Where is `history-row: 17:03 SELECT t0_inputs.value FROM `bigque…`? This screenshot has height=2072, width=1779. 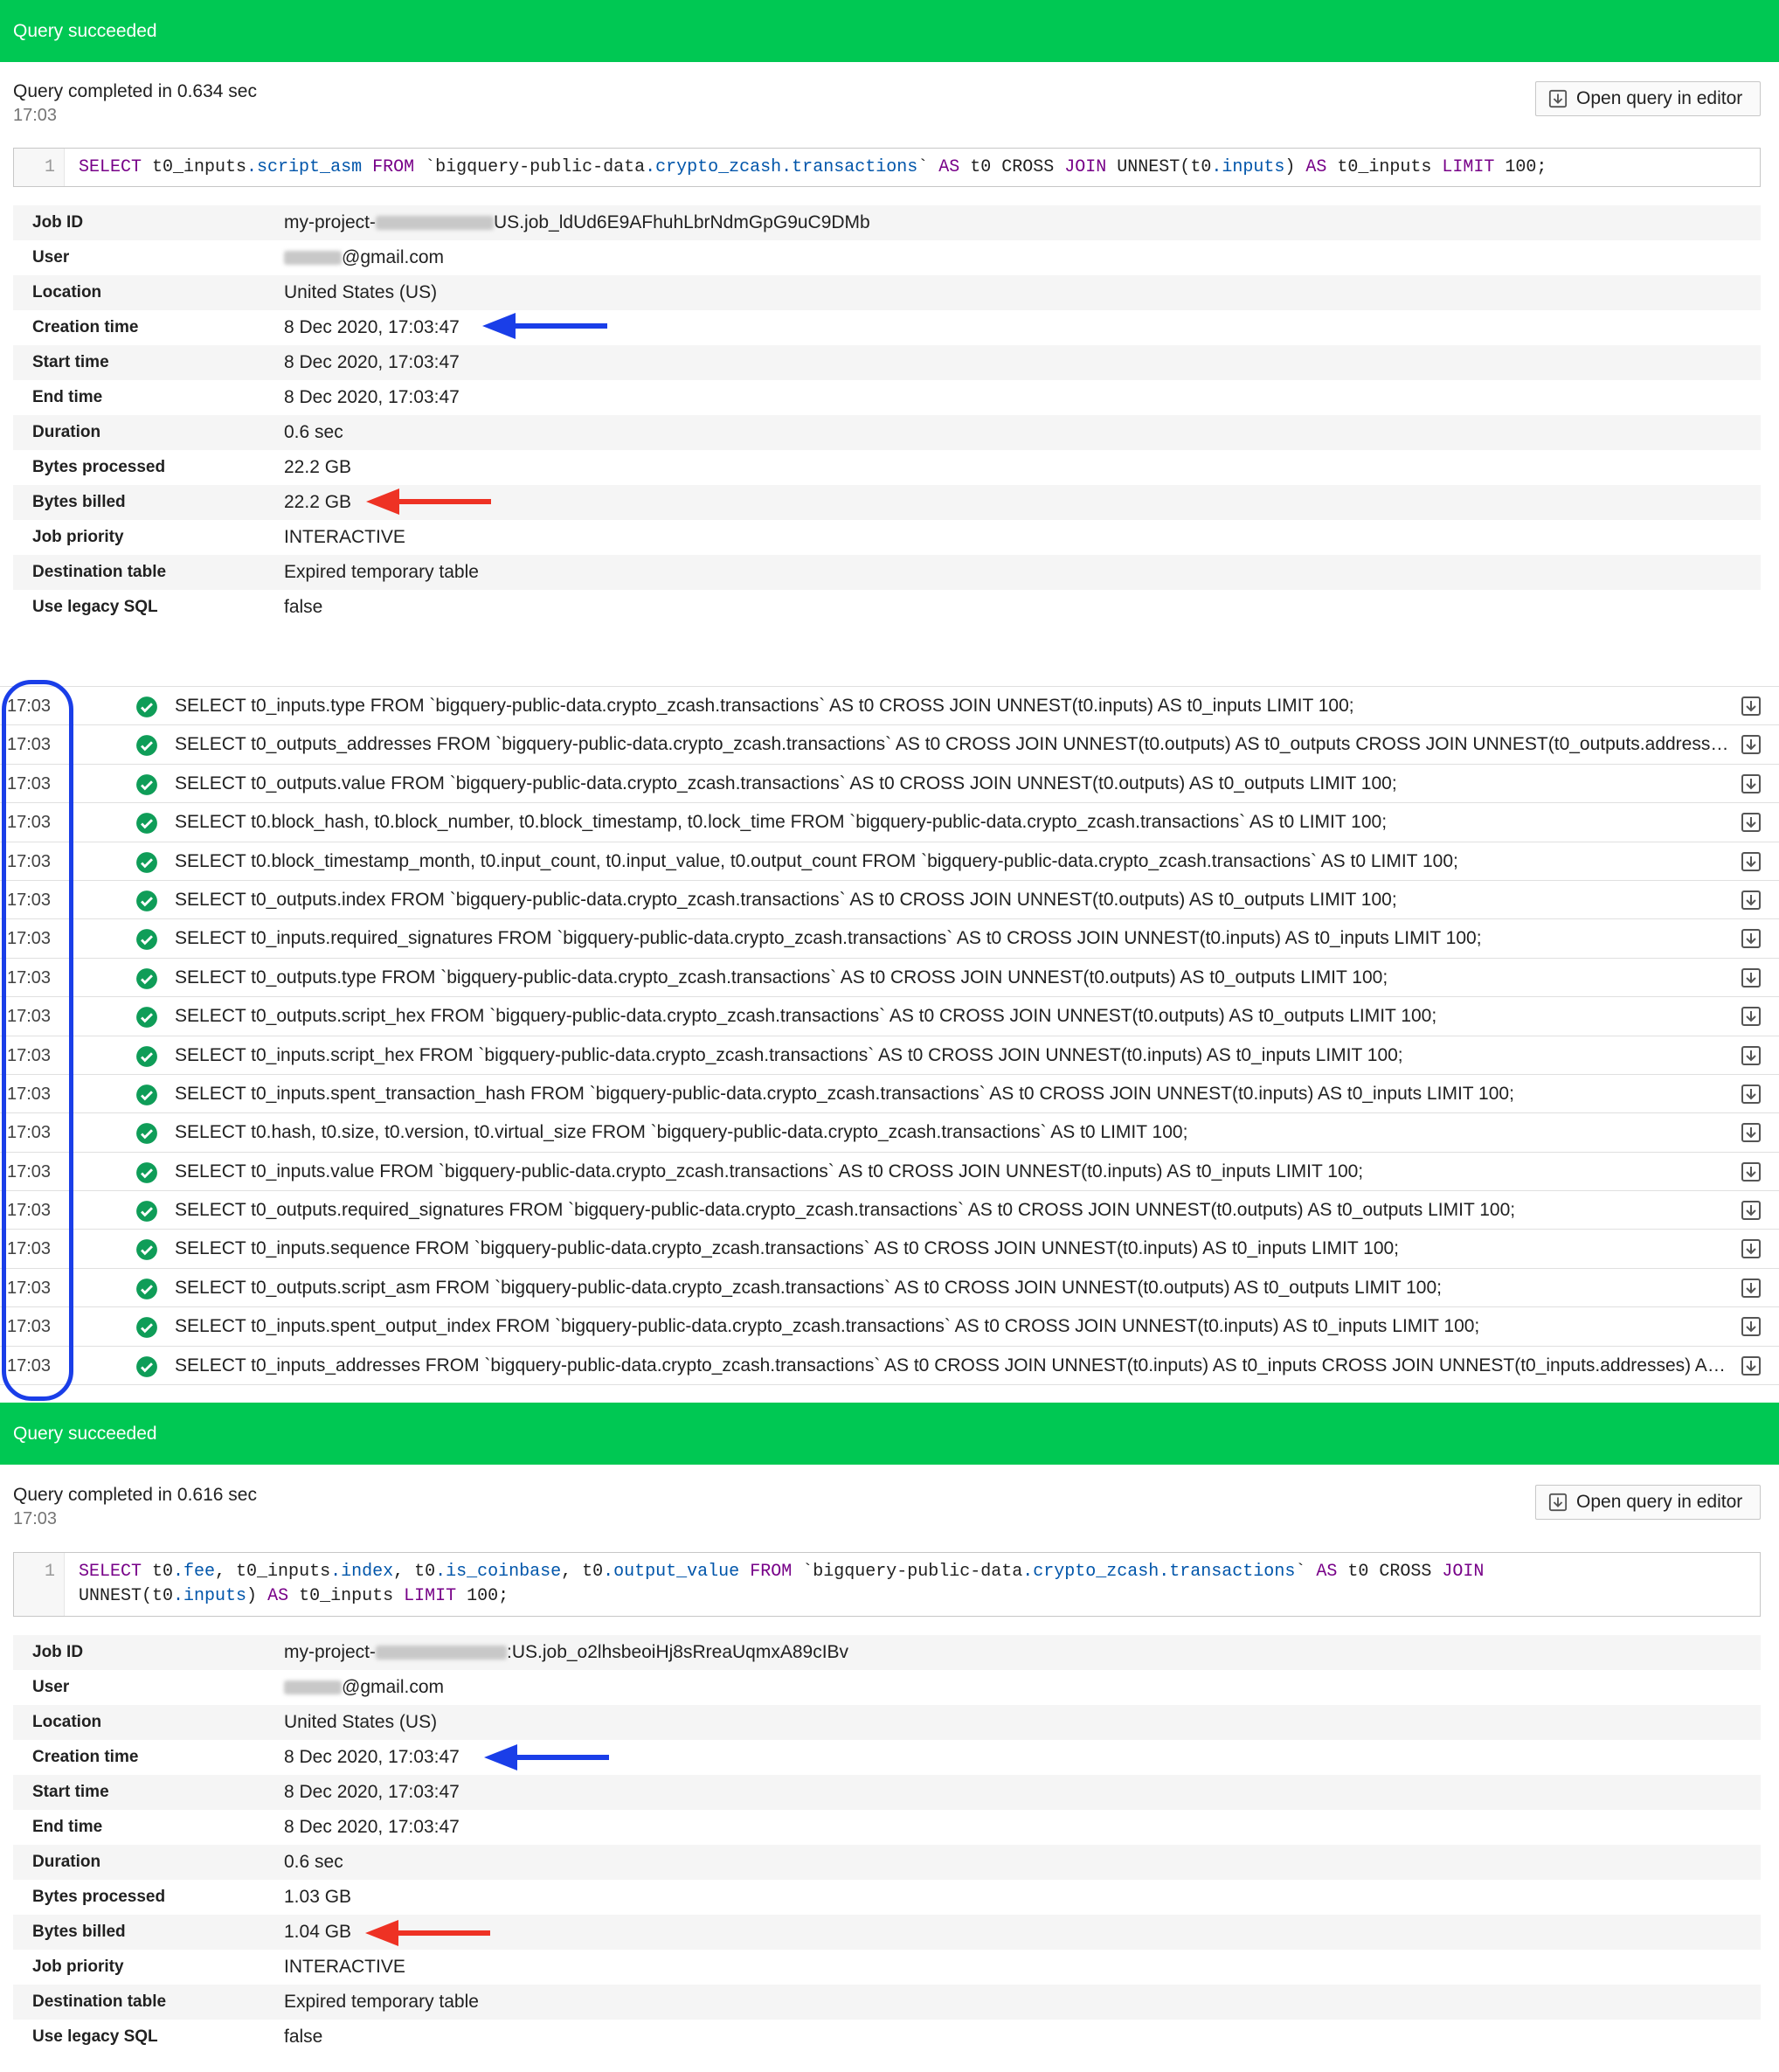
history-row: 17:03 SELECT t0_inputs.value FROM `bigque… is located at coordinates (889, 1172).